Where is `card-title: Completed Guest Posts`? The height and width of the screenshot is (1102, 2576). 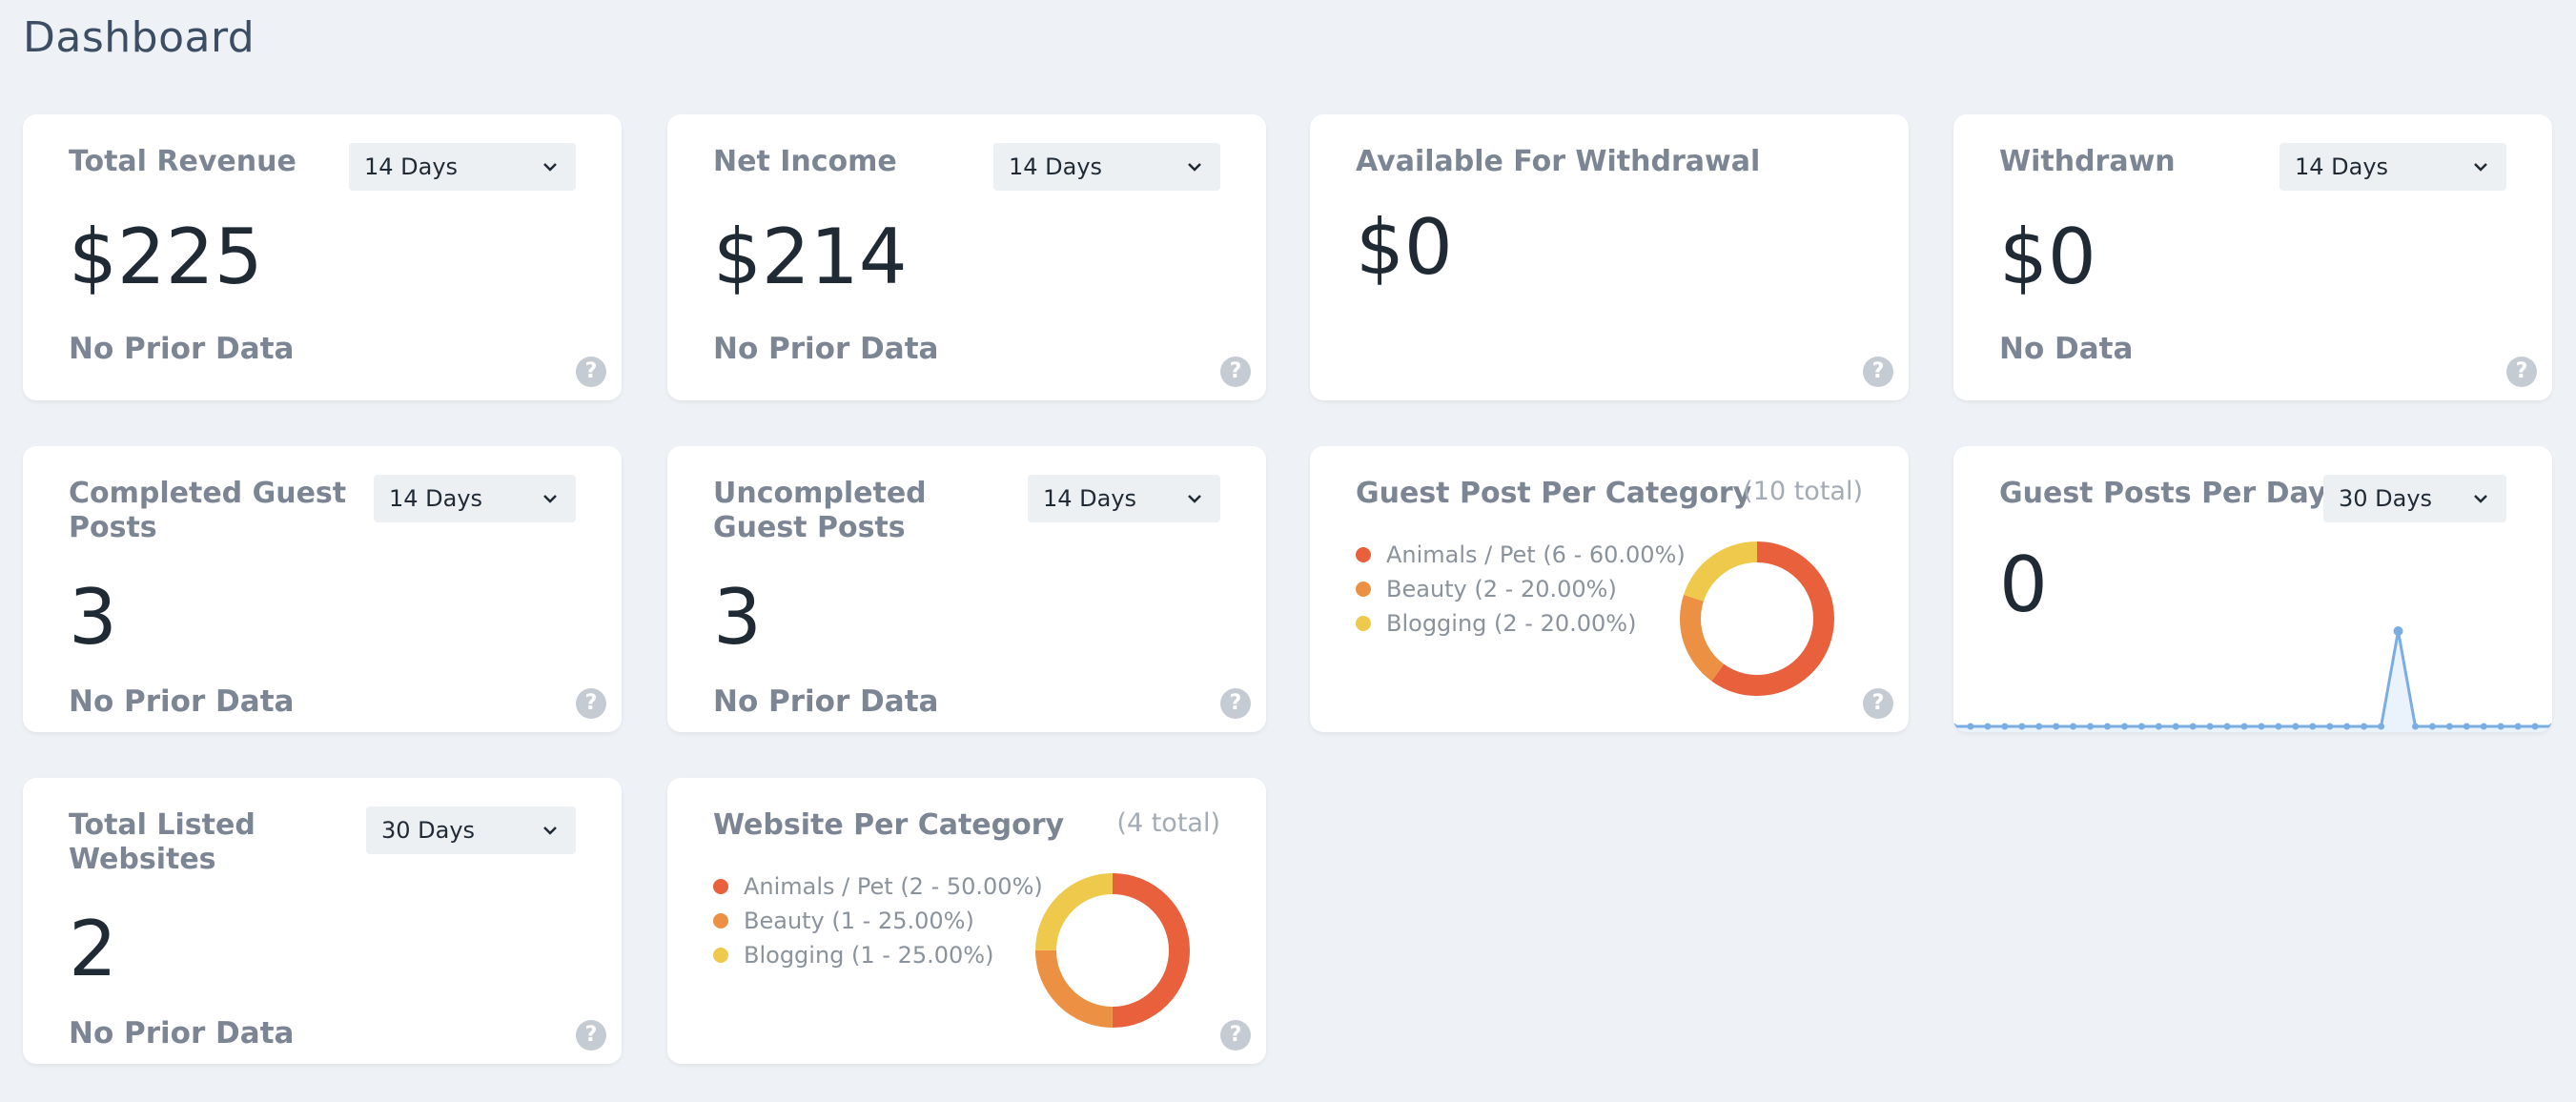
card-title: Completed Guest Posts is located at coordinates (208, 510).